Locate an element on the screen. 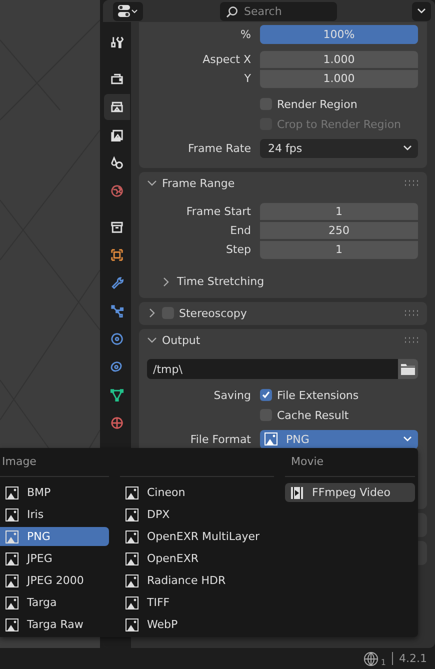  field-label: Y is located at coordinates (247, 78).